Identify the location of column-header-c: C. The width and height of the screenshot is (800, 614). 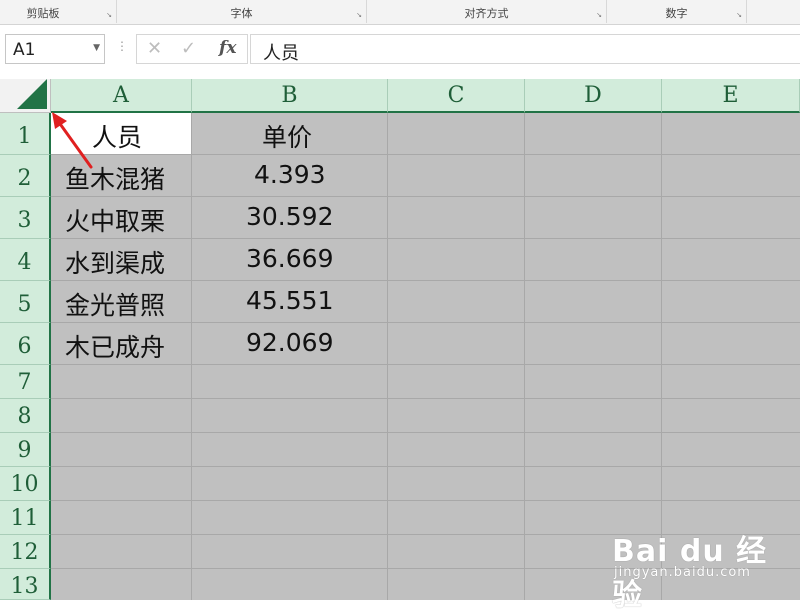
(456, 96).